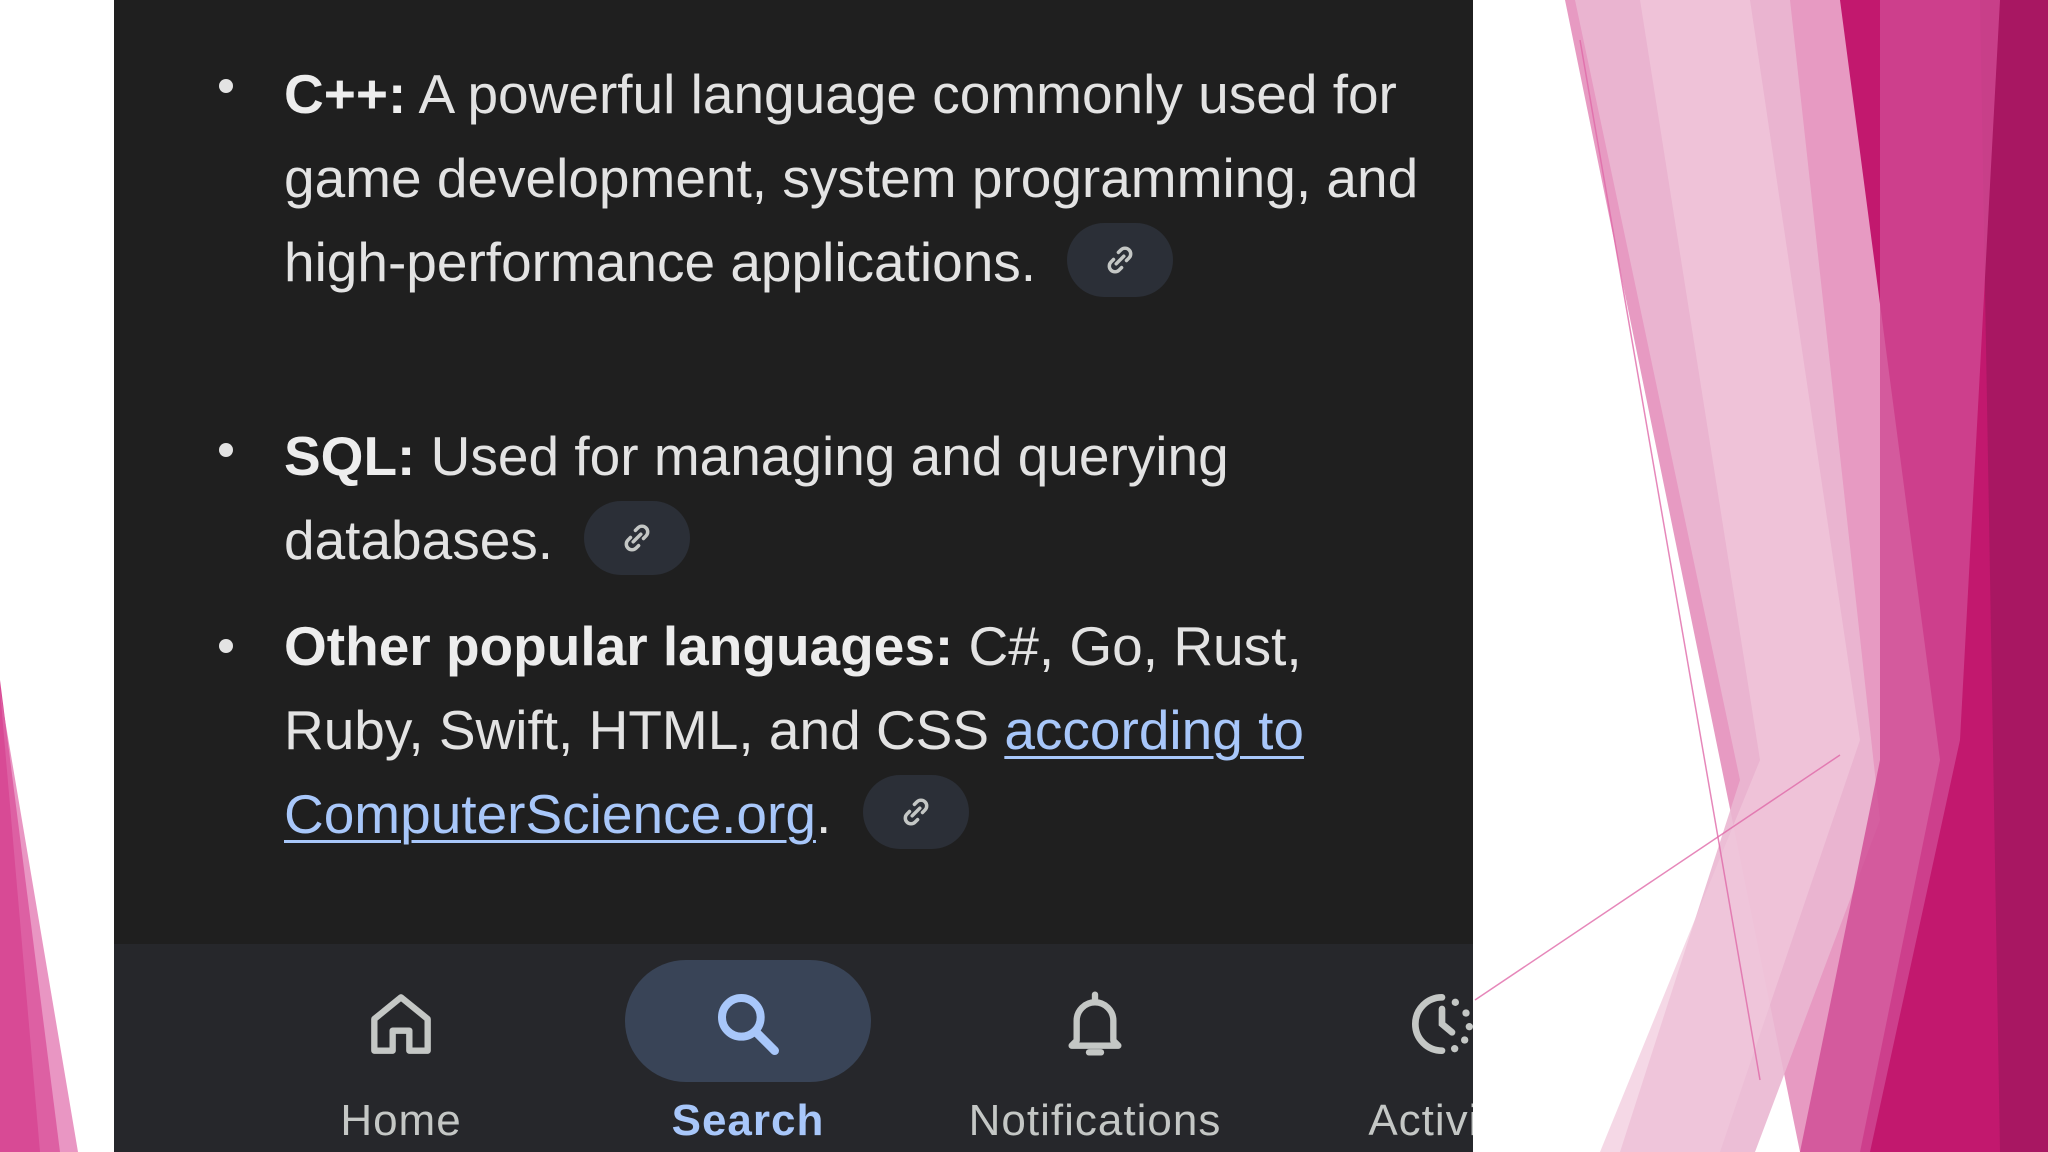  I want to click on term-label: Other popular languages:, so click(619, 646).